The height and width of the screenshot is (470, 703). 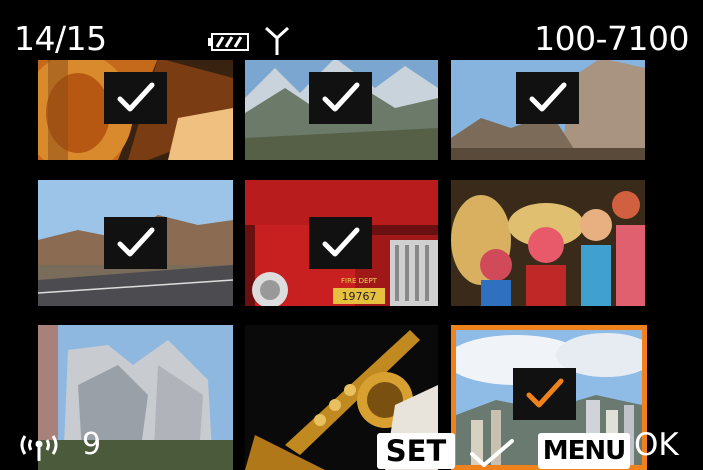 I want to click on thumbnail-fire-truck: 19767 FIRE DEPT, so click(x=341, y=243).